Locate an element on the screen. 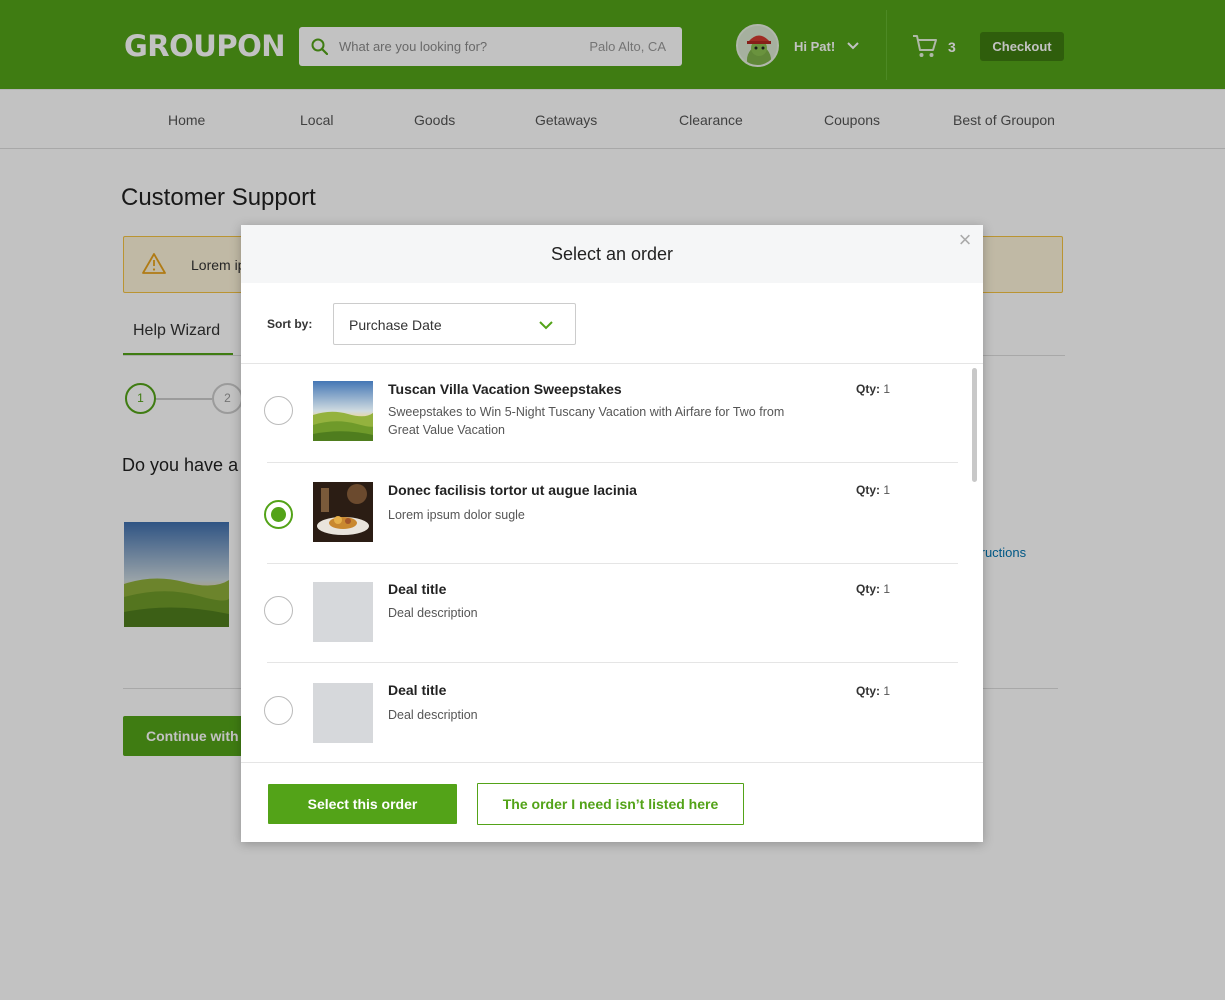  sort-label: Sort by: is located at coordinates (290, 324).